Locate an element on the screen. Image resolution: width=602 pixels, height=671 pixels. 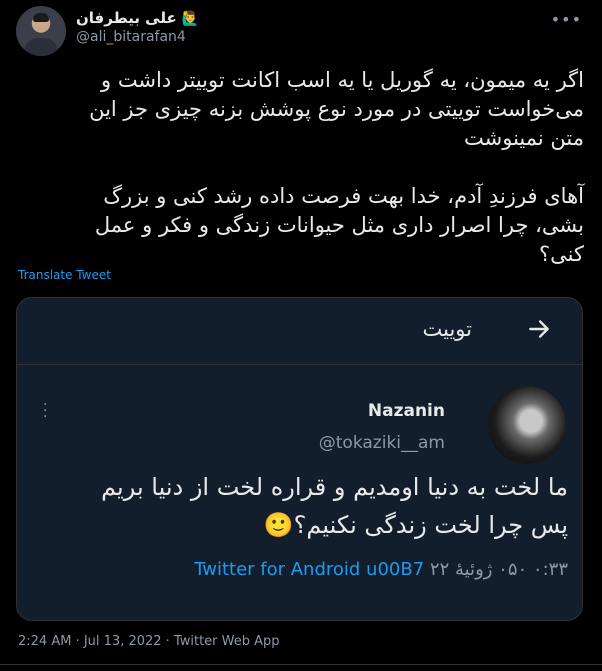
avatar-hair is located at coordinates (41, 17).